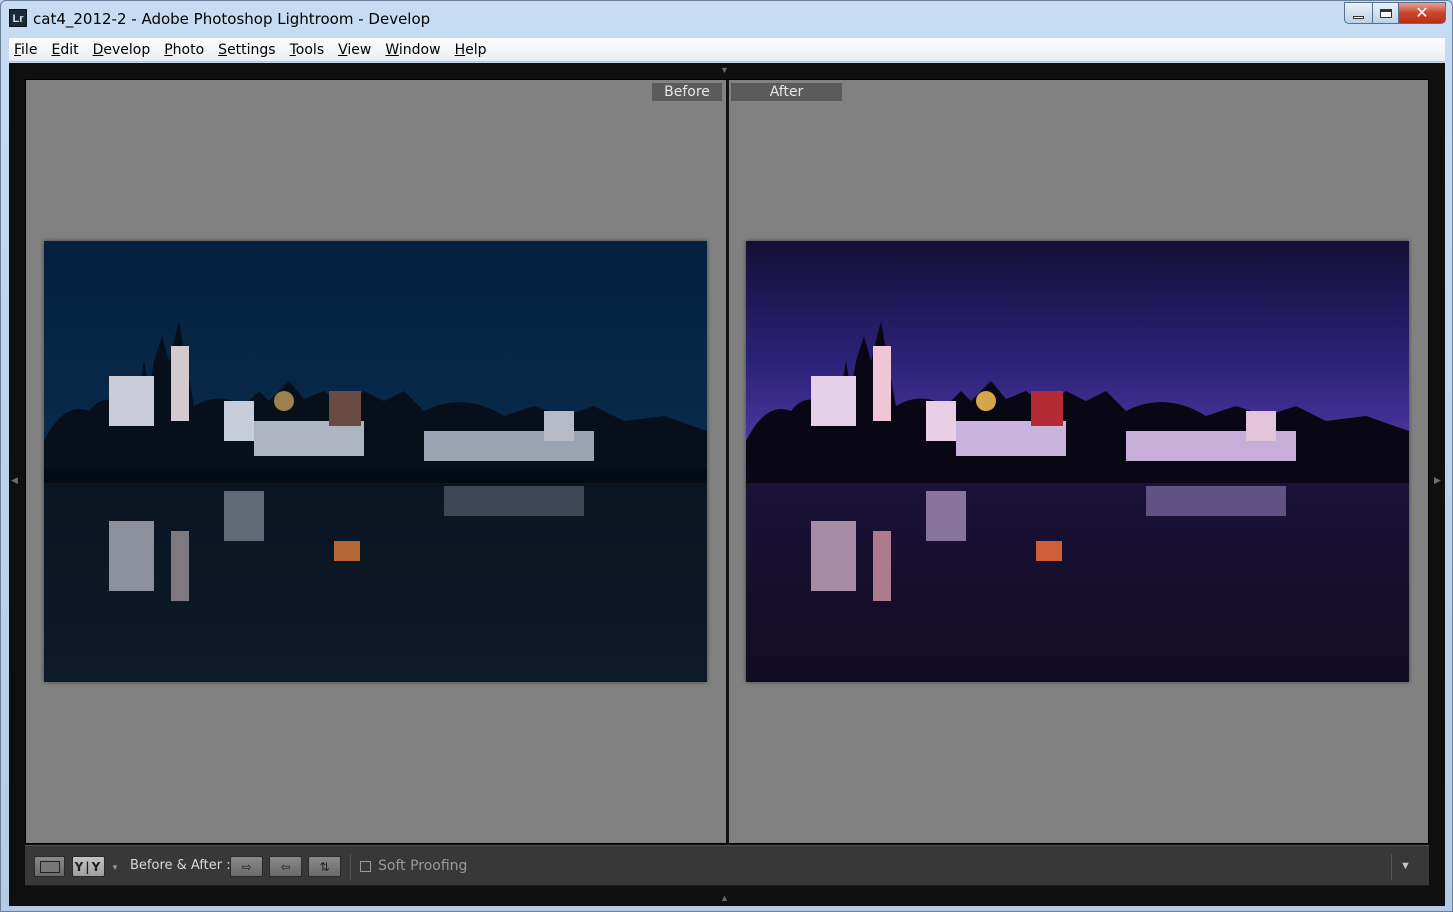 This screenshot has width=1453, height=912. What do you see at coordinates (122, 50) in the screenshot?
I see `menu-develop: Develop` at bounding box center [122, 50].